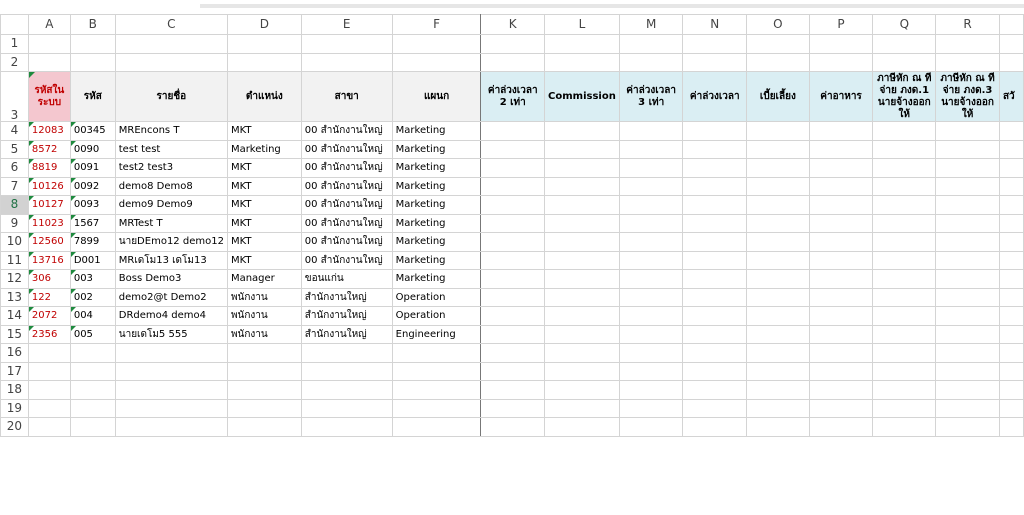 This screenshot has height=515, width=1024. I want to click on cell-code: 1567, so click(92, 223).